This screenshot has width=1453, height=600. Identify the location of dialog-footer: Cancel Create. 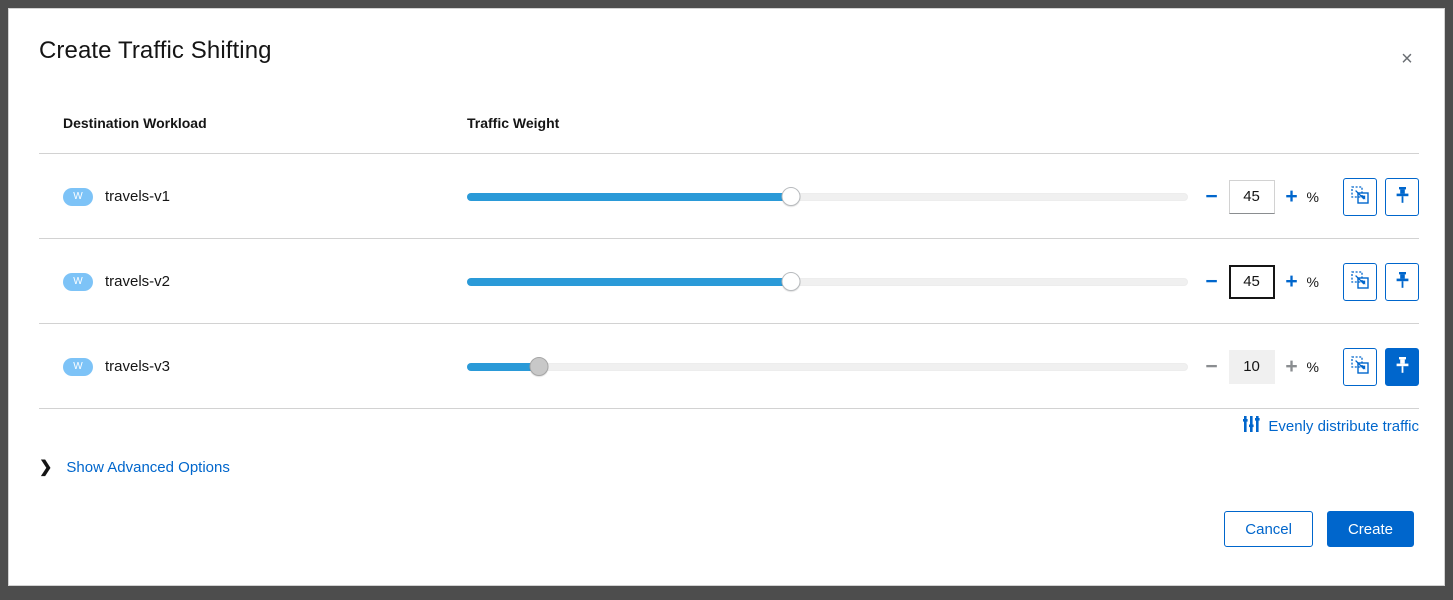
(1319, 529).